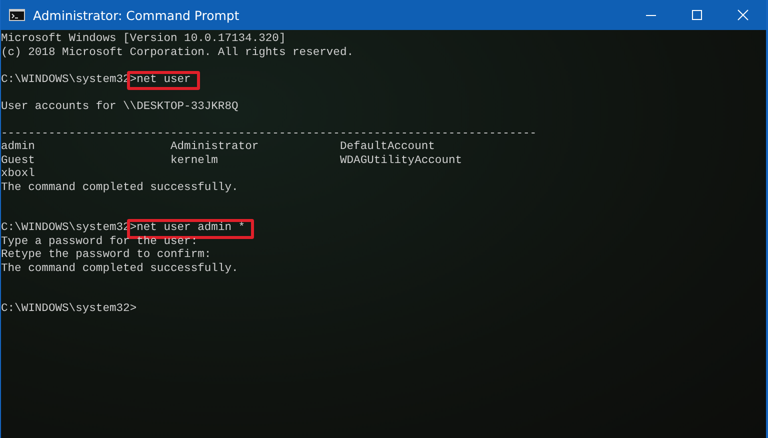 The height and width of the screenshot is (438, 768). Describe the element at coordinates (18, 175) in the screenshot. I see `account-name: xboxl` at that location.